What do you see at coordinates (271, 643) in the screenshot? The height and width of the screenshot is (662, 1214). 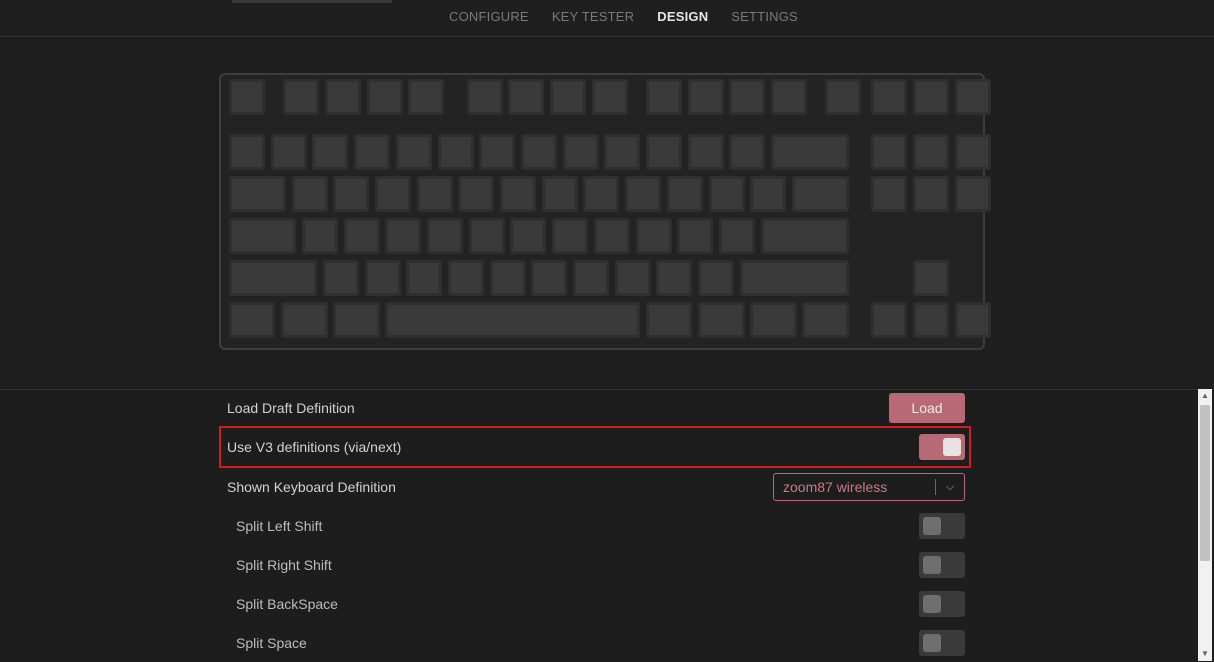 I see `split-space-label: Split Space` at bounding box center [271, 643].